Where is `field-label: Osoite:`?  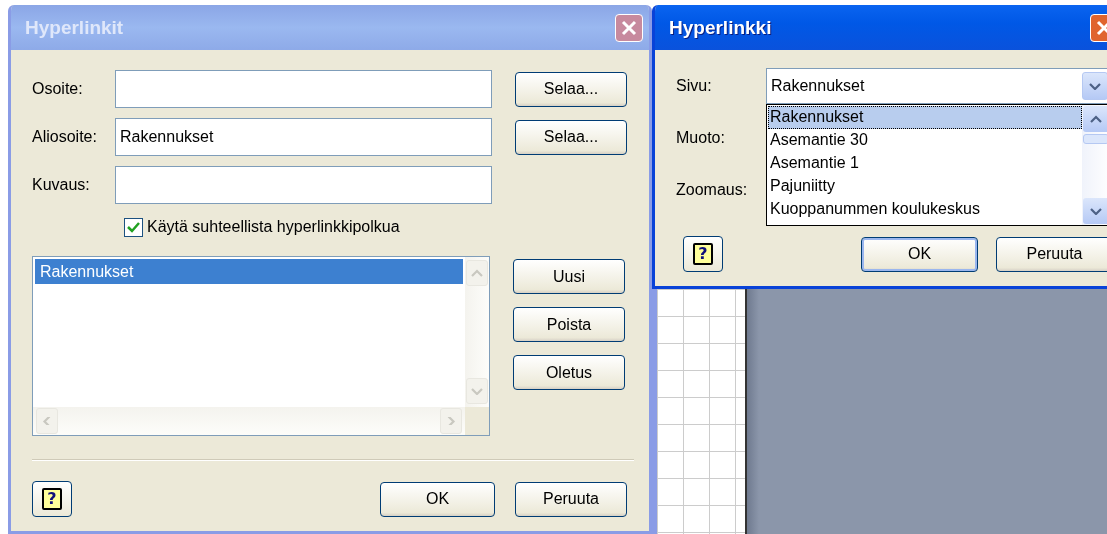
field-label: Osoite: is located at coordinates (58, 89).